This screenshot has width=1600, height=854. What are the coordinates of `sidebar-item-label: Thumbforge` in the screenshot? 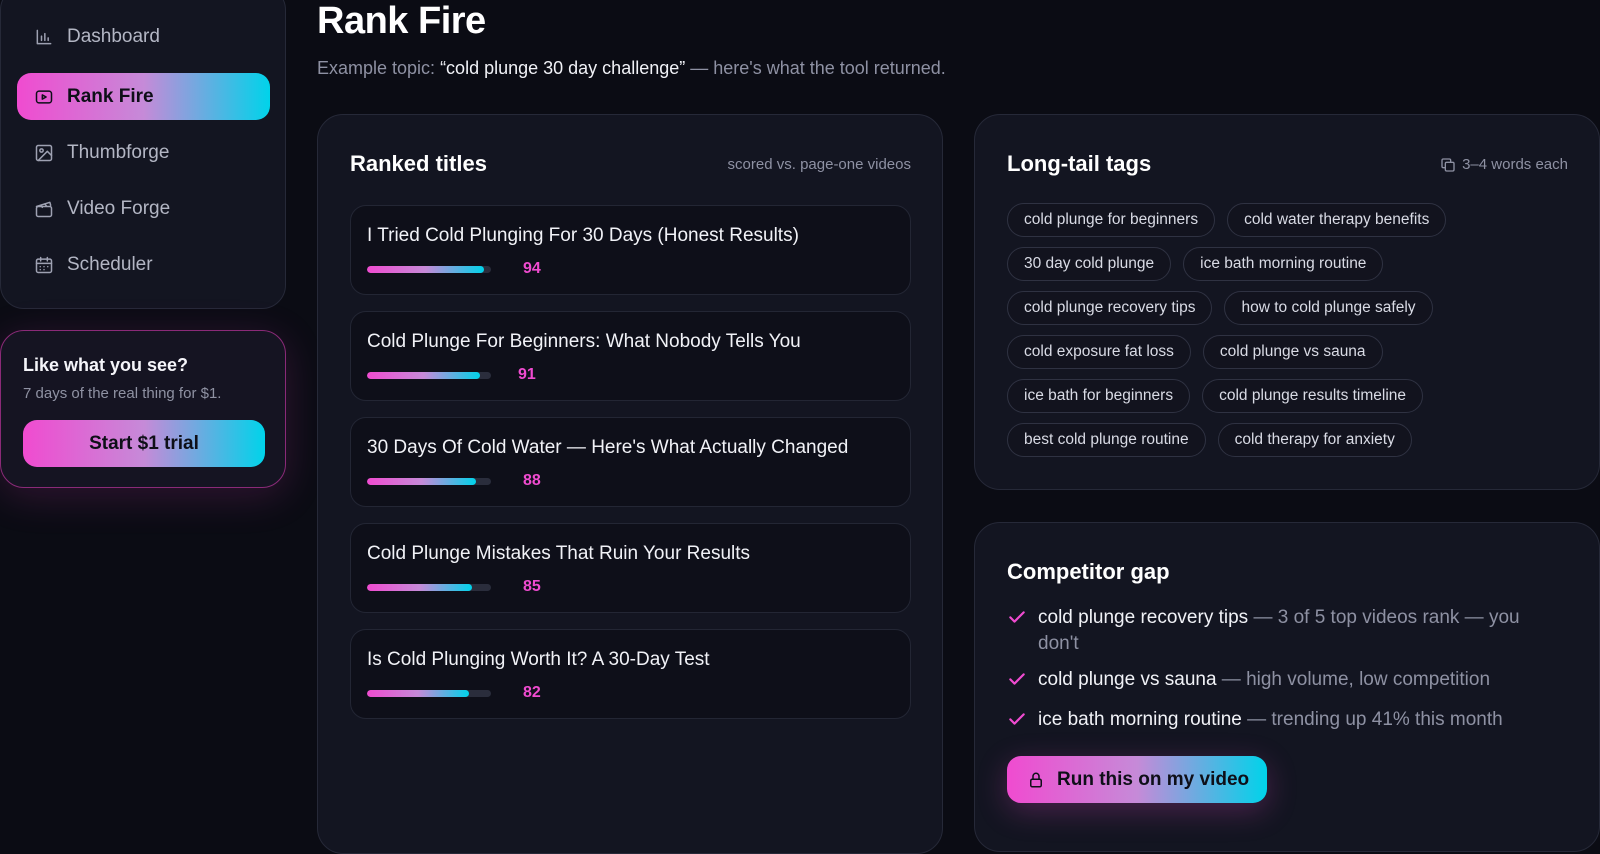 It's located at (118, 152).